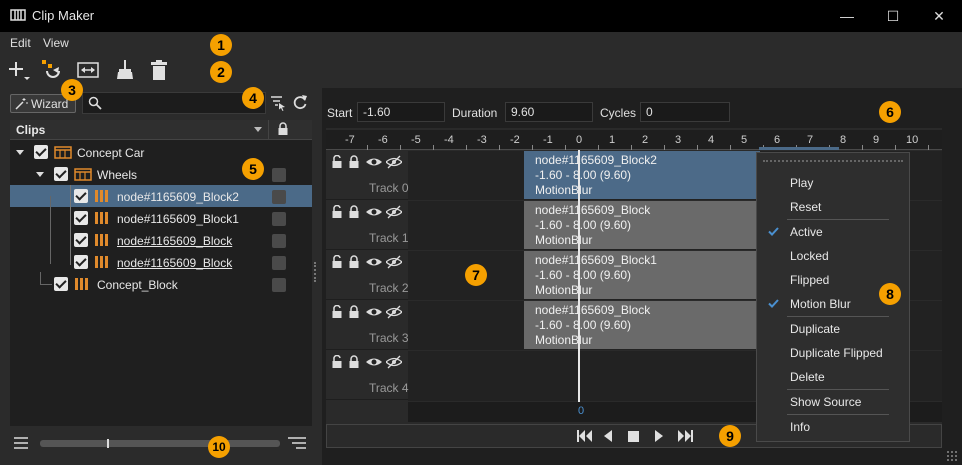 The width and height of the screenshot is (962, 465). Describe the element at coordinates (283, 129) in the screenshot. I see `lock-column-icon` at that location.